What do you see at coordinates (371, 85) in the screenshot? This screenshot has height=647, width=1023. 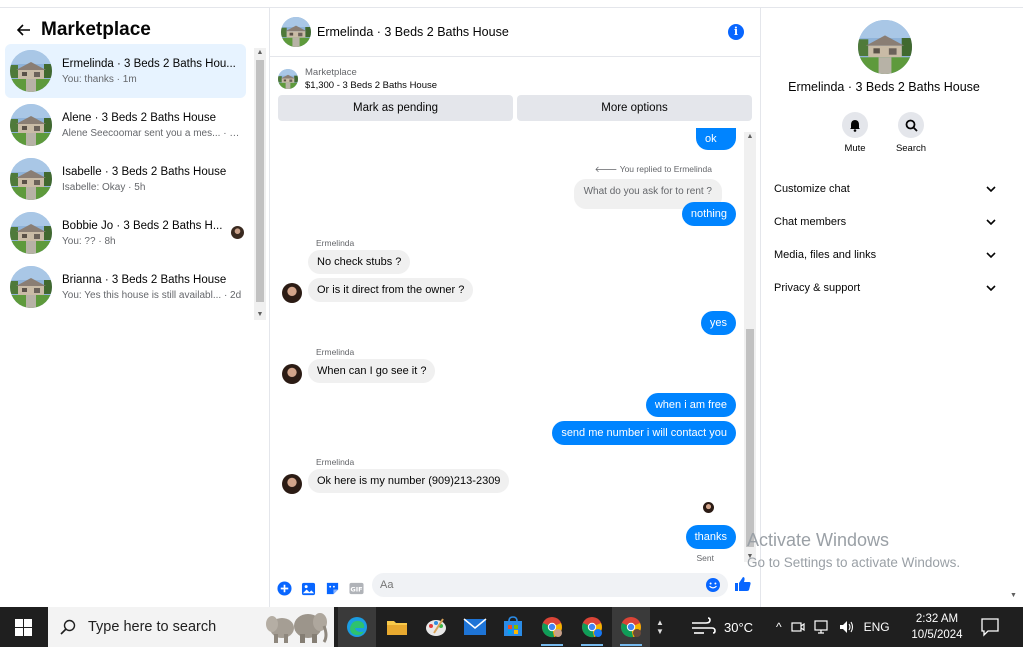 I see `listing-price-title: $1,300 - 3 Beds 2 Baths House` at bounding box center [371, 85].